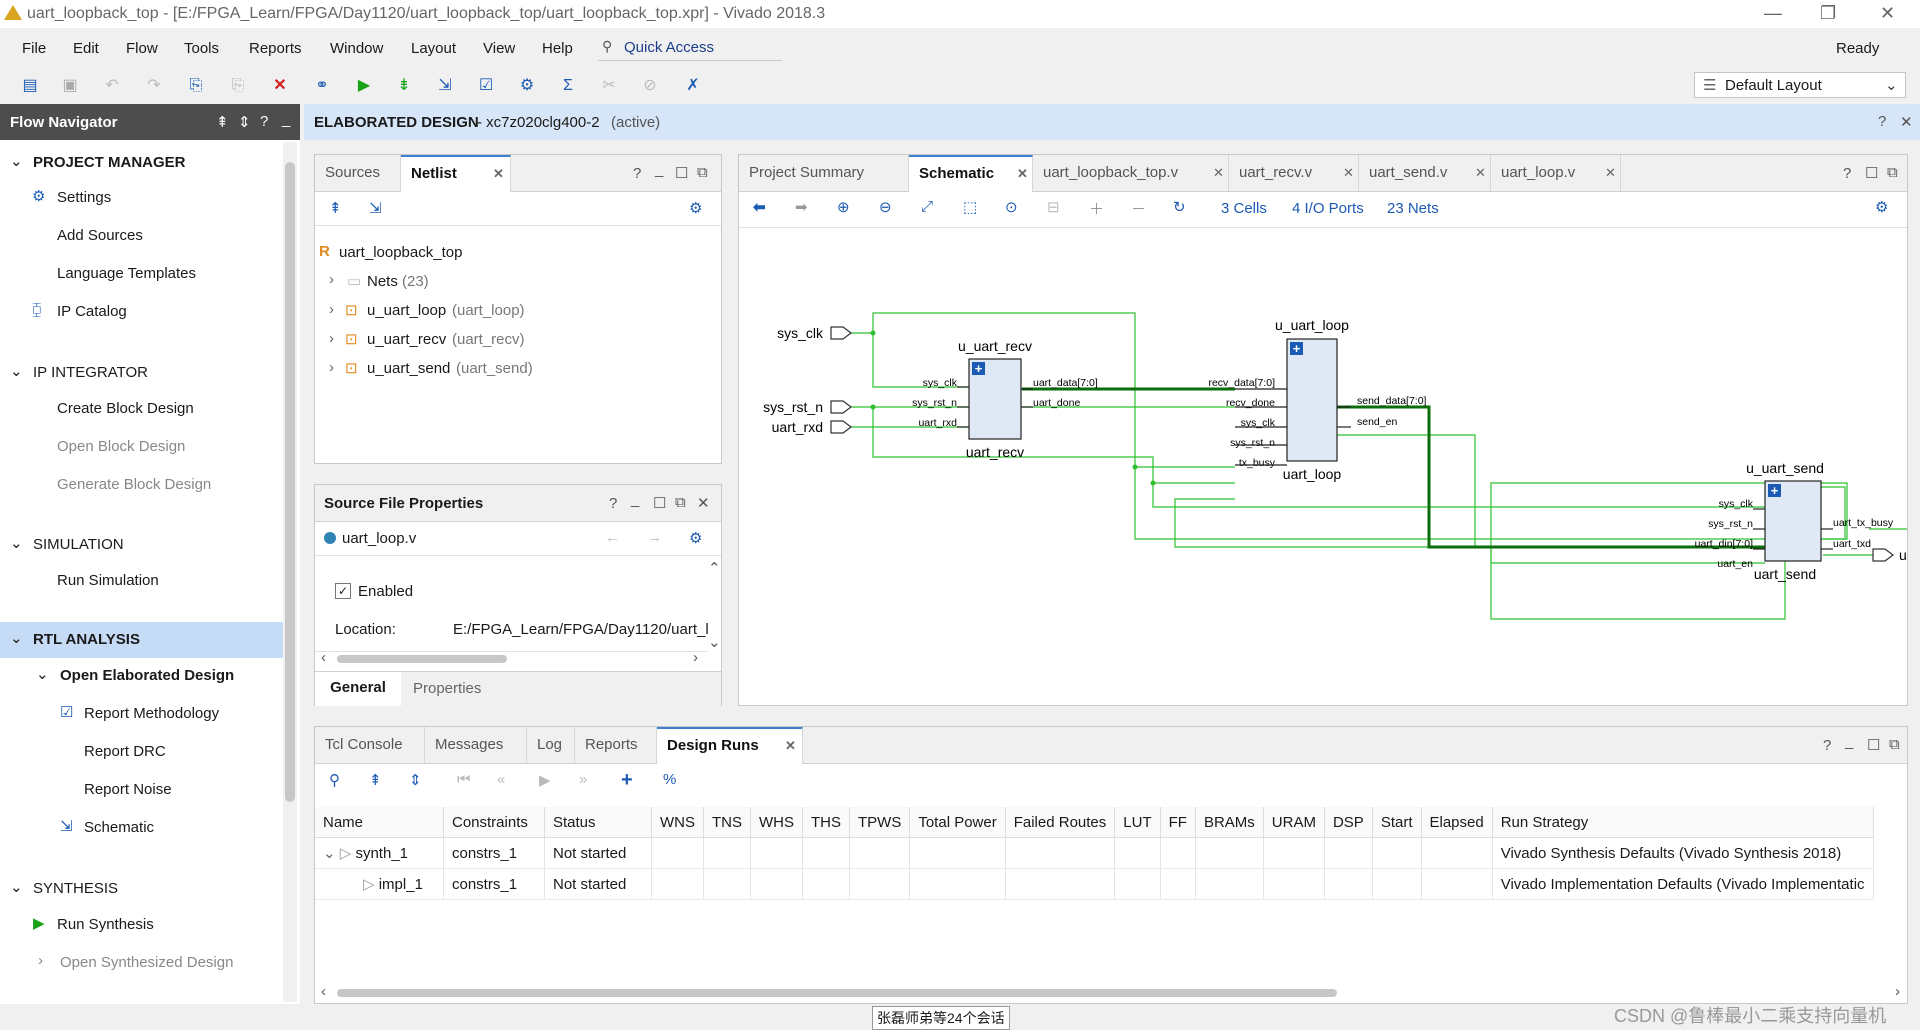 Image resolution: width=1920 pixels, height=1030 pixels. I want to click on forward-arrow-icon: ➡, so click(801, 207).